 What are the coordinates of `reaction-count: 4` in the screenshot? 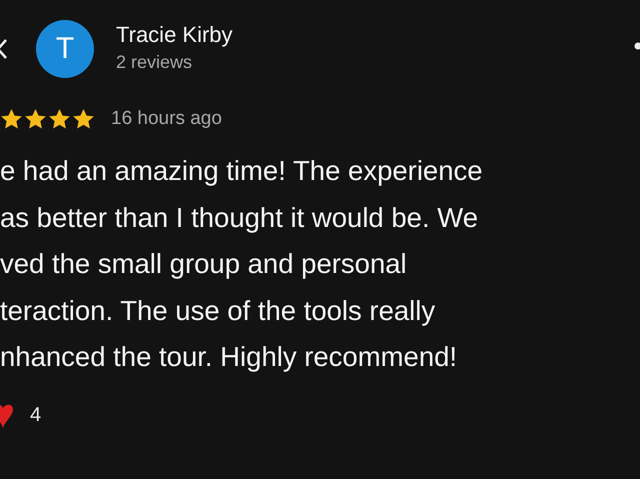 It's located at (36, 415).